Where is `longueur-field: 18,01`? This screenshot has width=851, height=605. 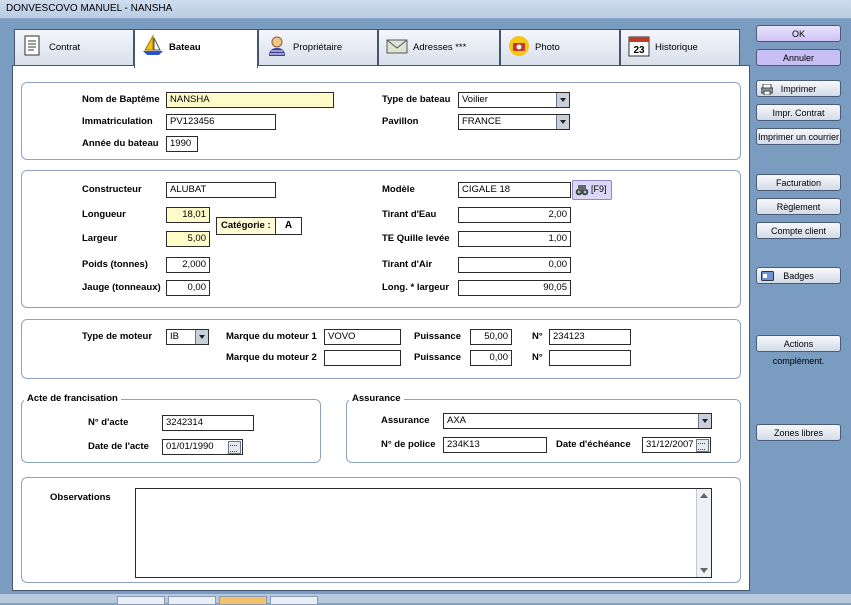
longueur-field: 18,01 is located at coordinates (188, 215).